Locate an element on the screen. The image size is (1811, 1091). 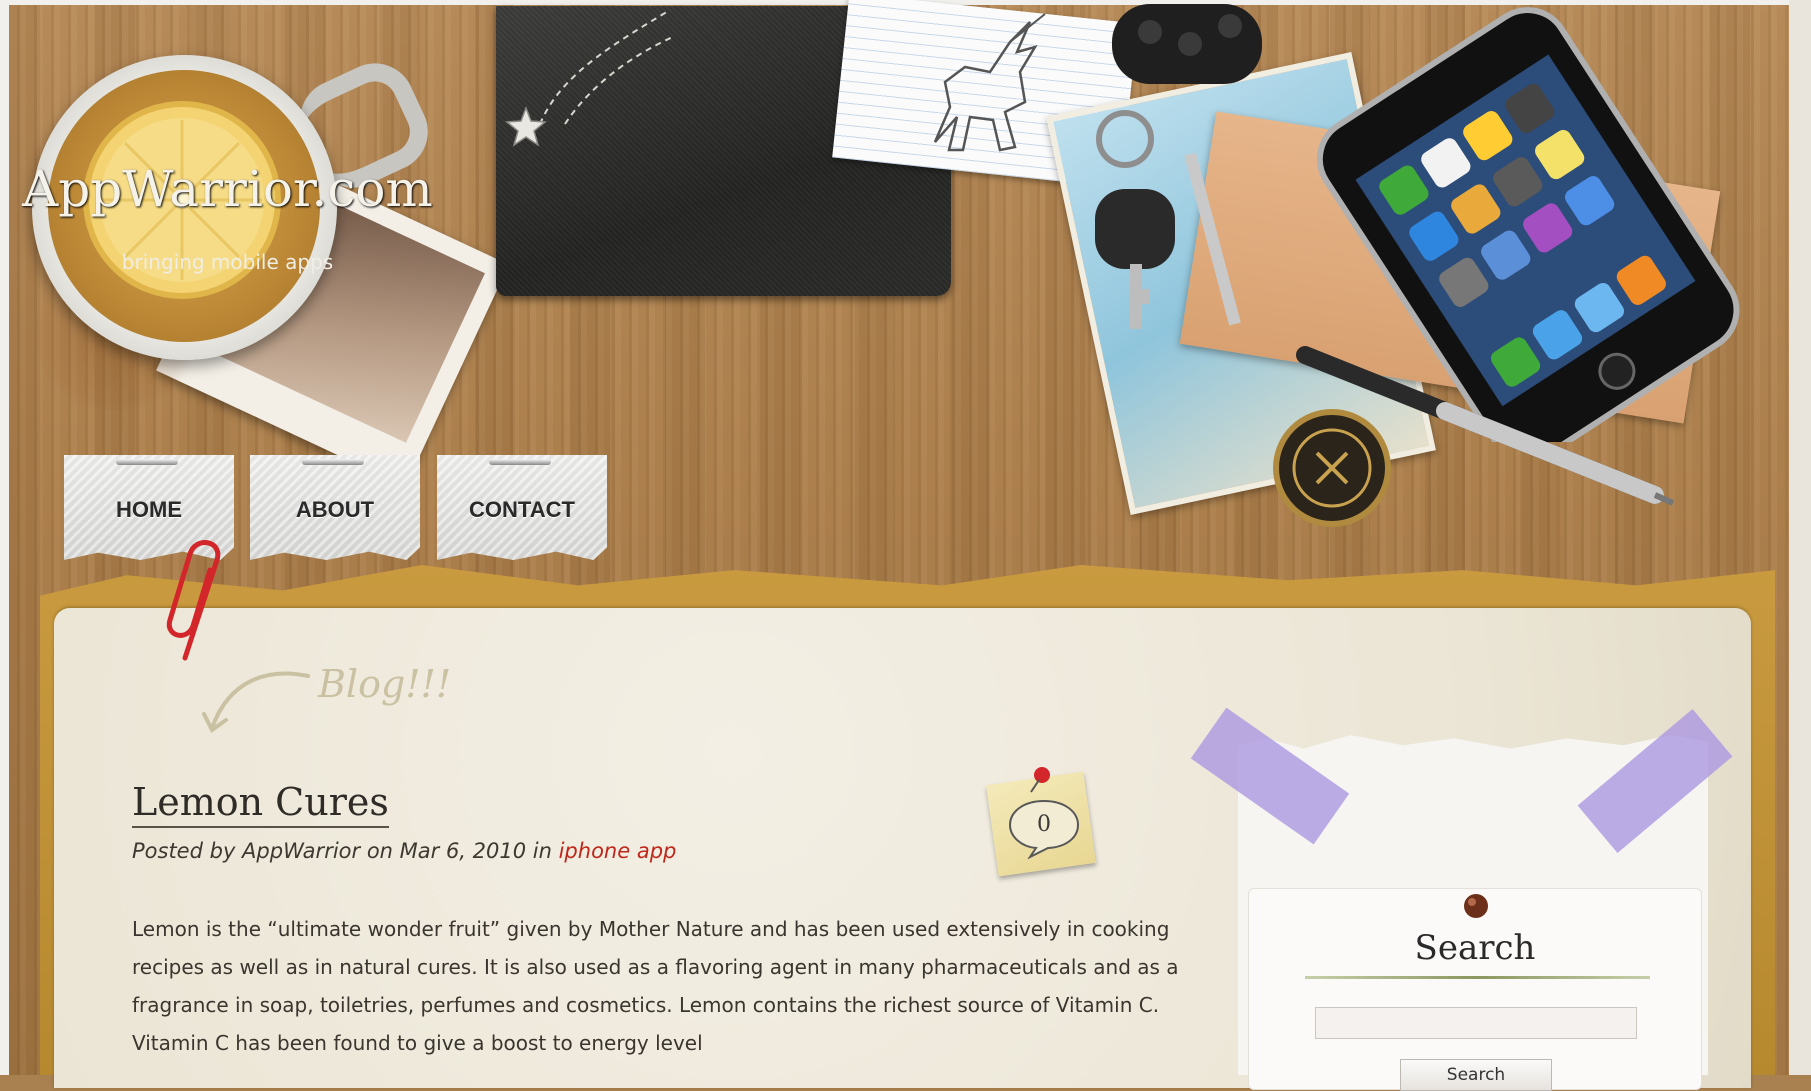
nav-contact: CONTACT is located at coordinates (522, 507).